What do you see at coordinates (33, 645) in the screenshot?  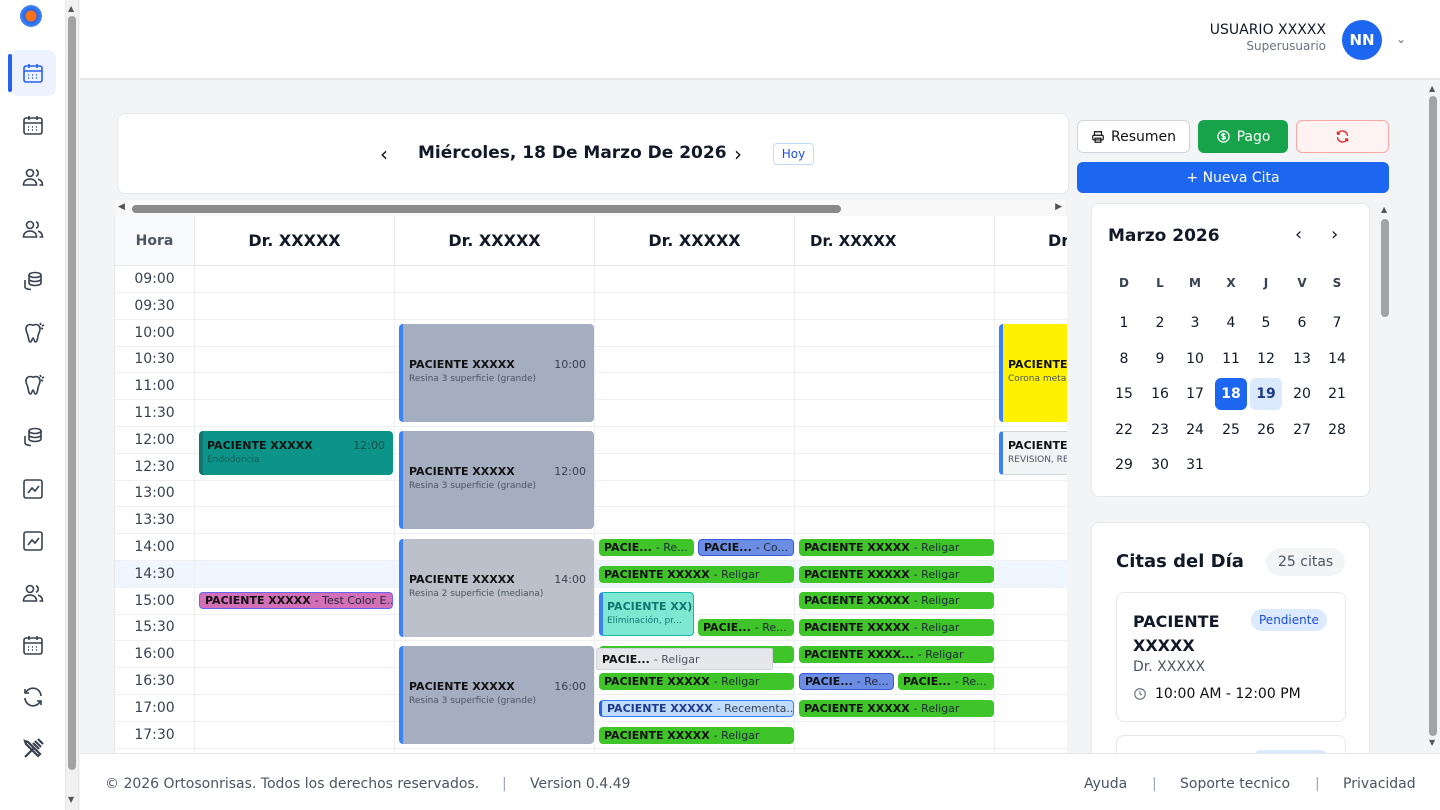 I see `sidebar-item-horarios` at bounding box center [33, 645].